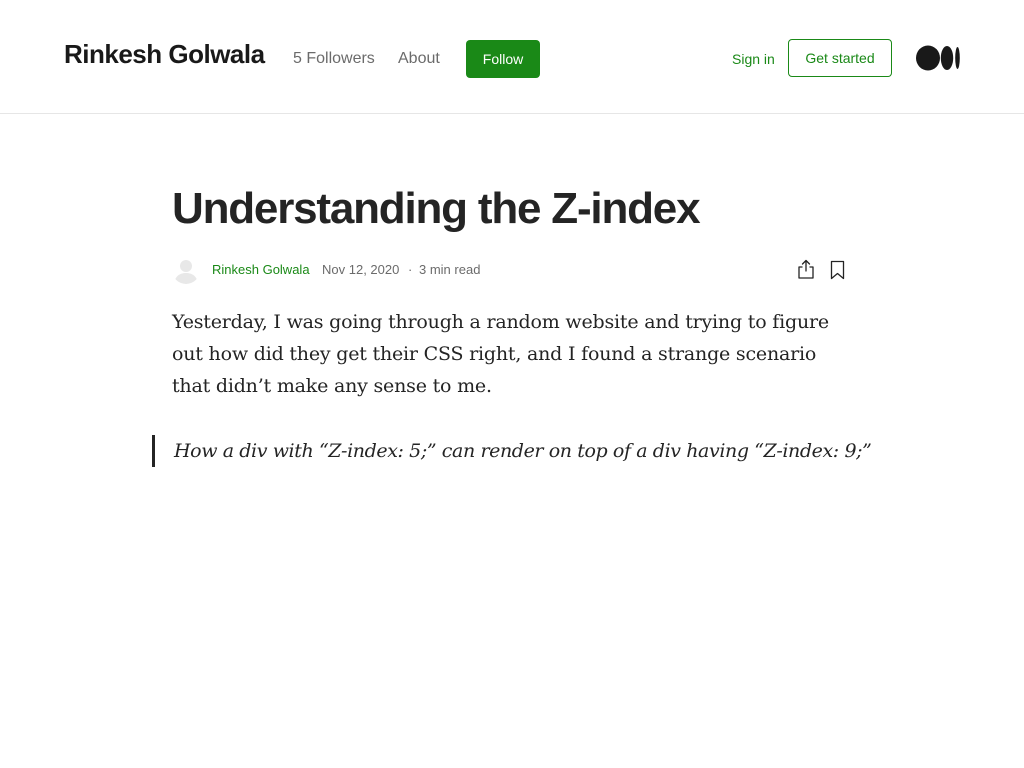  I want to click on bookmark-icon, so click(837, 270).